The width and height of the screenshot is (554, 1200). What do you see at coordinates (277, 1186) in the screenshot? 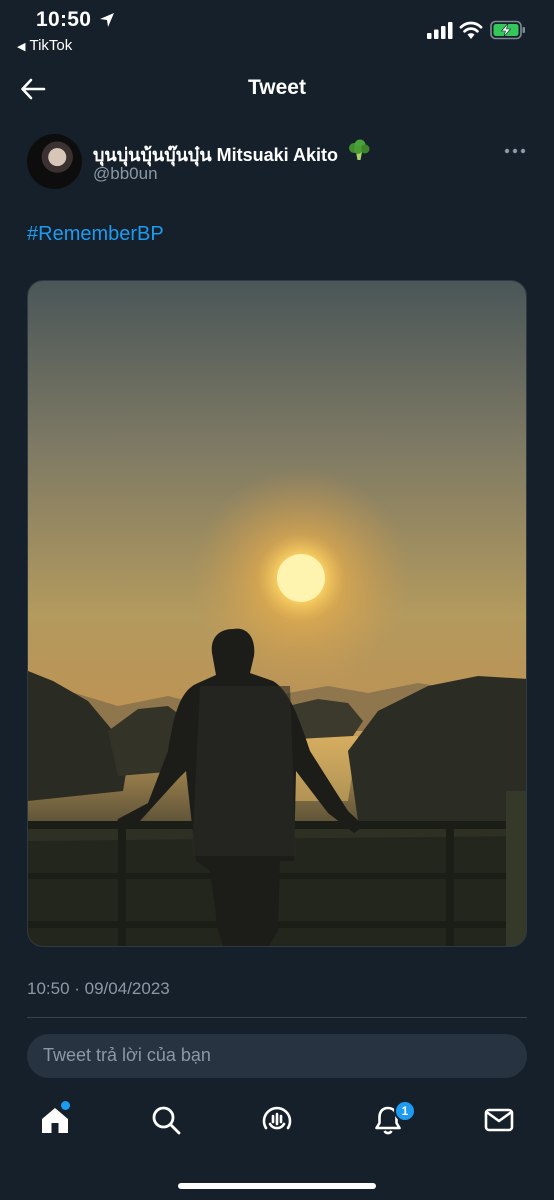
I see `home-indicator` at bounding box center [277, 1186].